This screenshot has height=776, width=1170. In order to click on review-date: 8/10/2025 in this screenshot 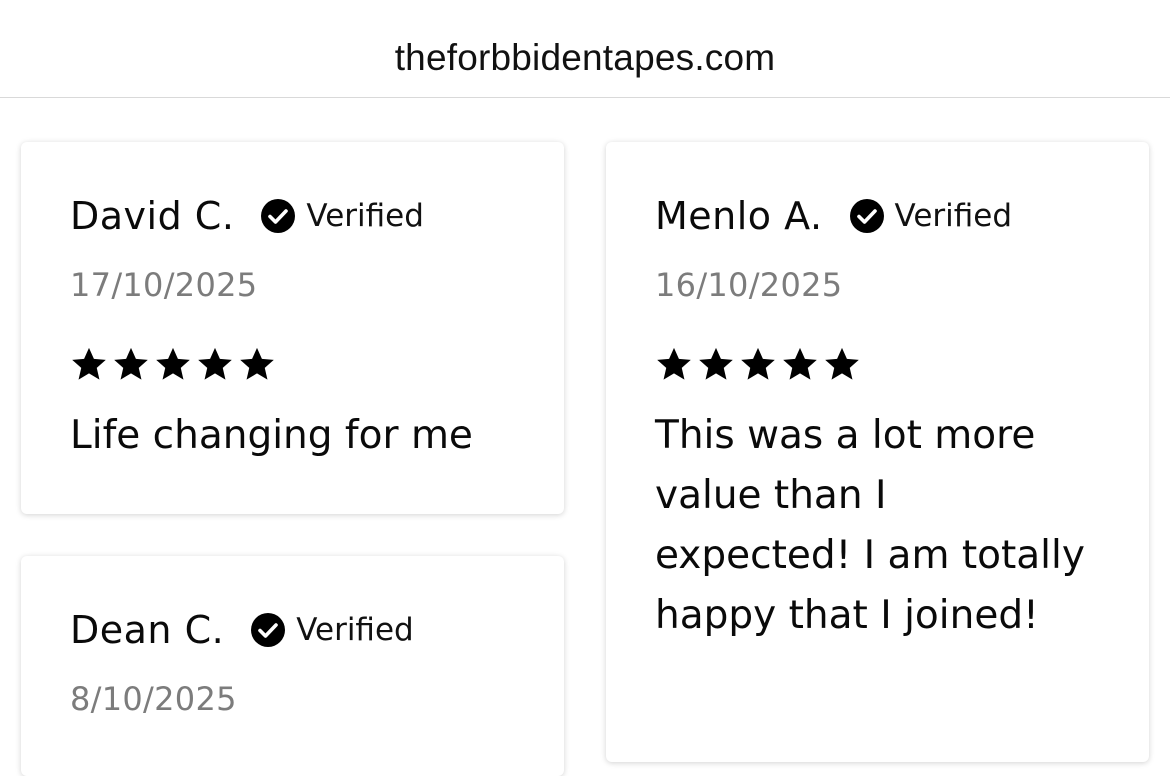, I will do `click(153, 699)`.